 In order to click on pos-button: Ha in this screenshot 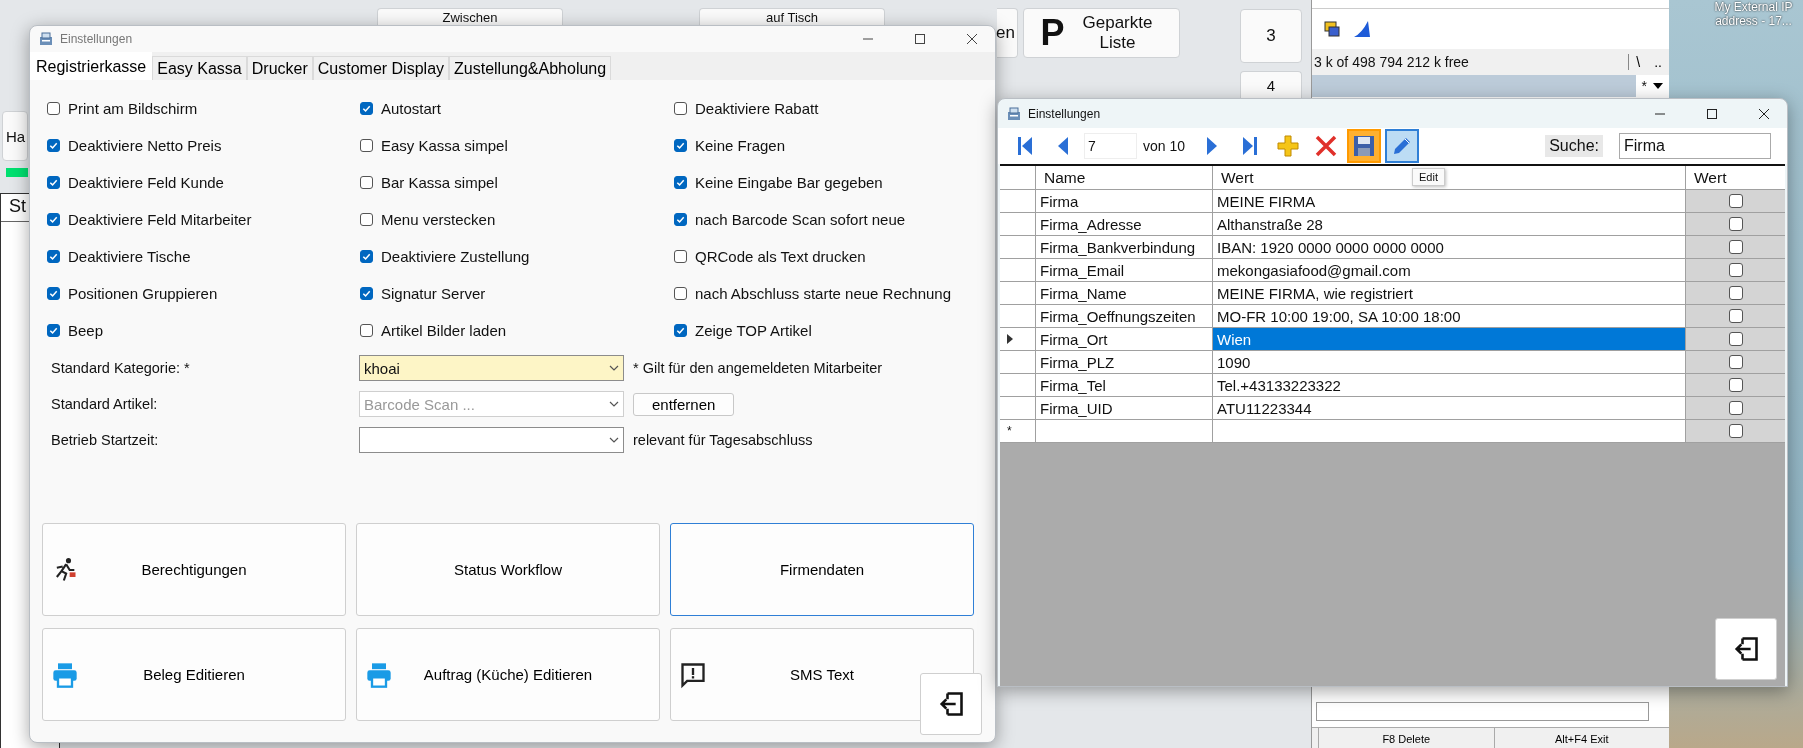, I will do `click(15, 136)`.